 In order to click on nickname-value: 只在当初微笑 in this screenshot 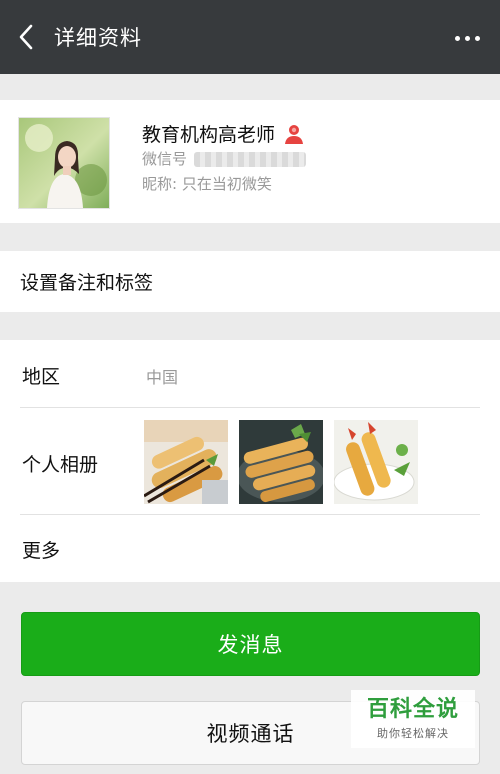, I will do `click(226, 184)`.